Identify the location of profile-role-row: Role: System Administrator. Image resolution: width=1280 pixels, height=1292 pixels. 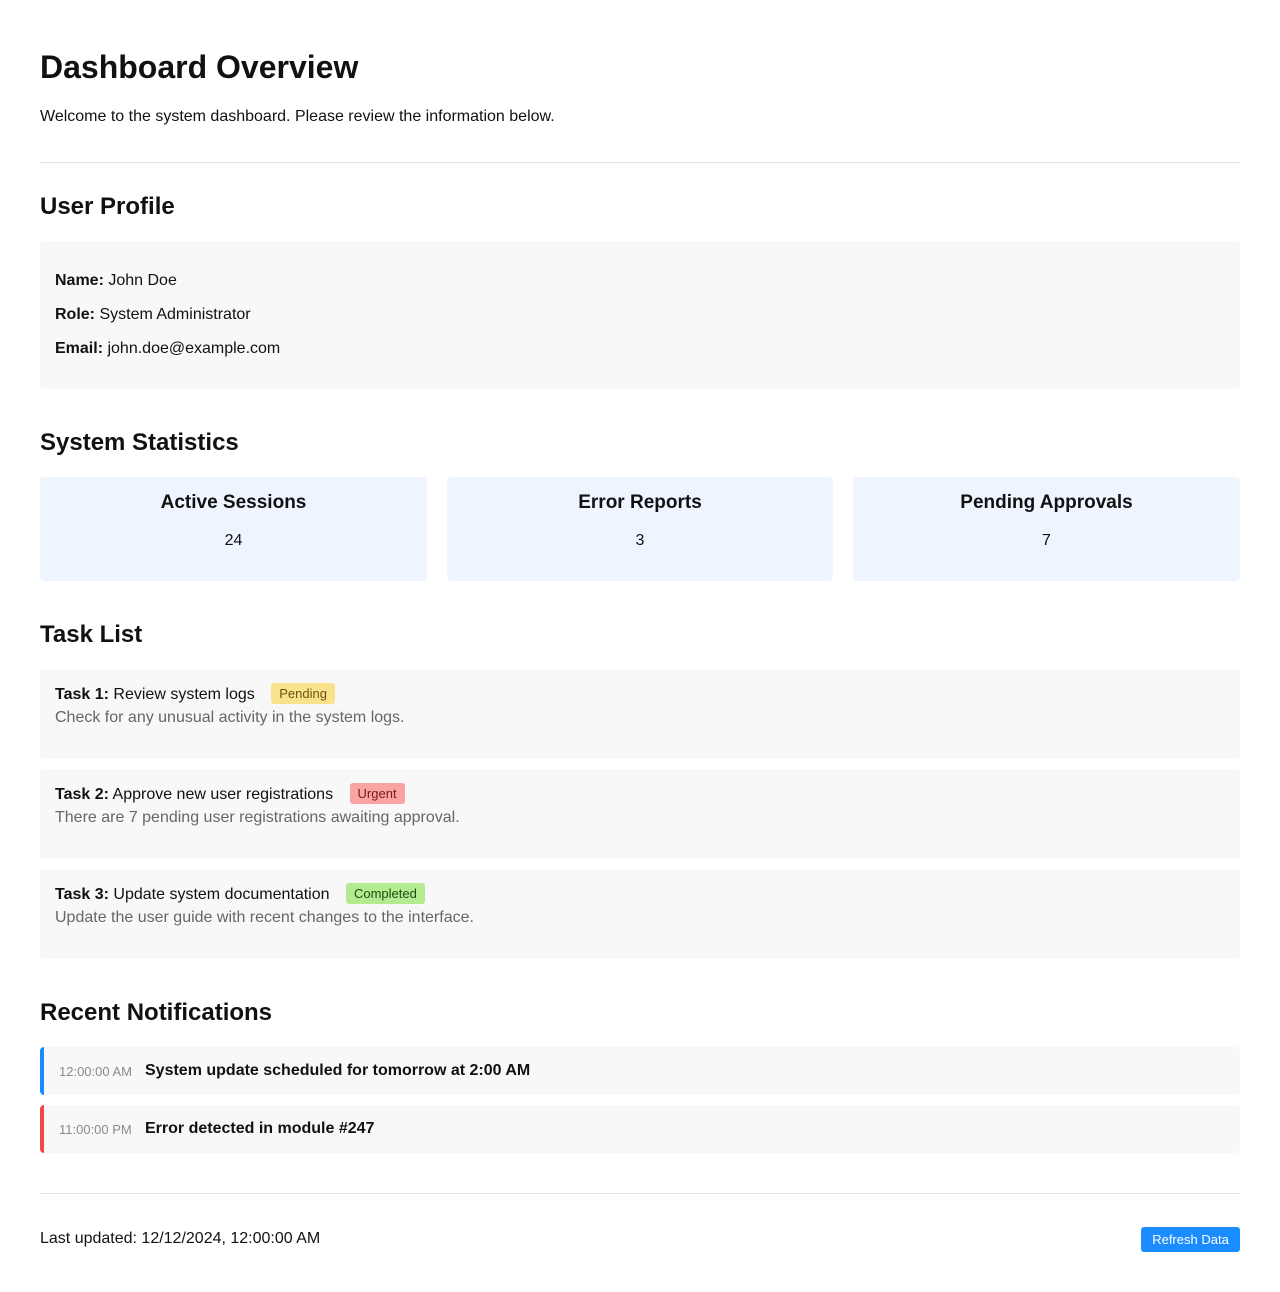
(153, 315).